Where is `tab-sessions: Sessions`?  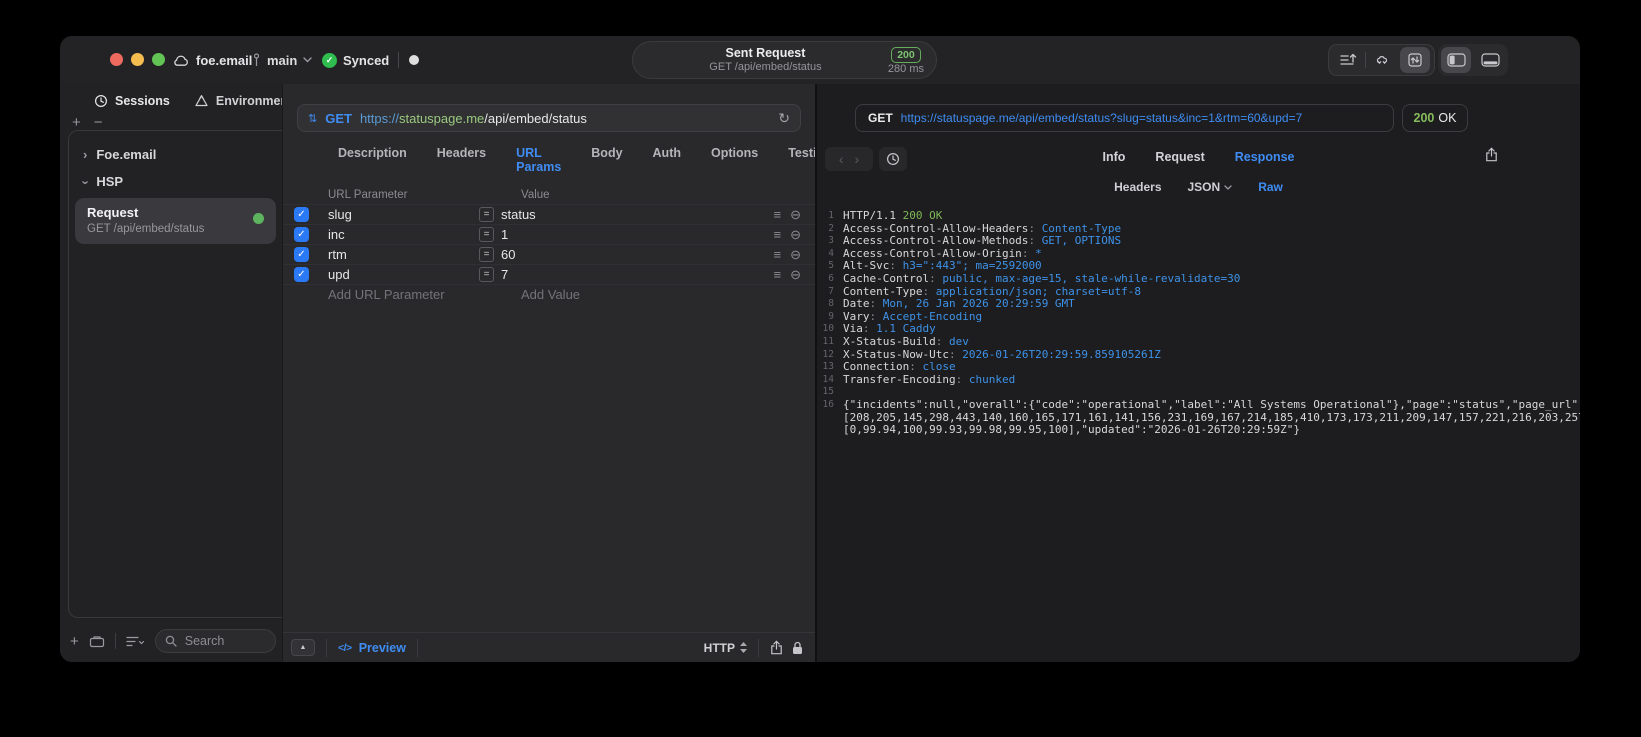 tab-sessions: Sessions is located at coordinates (132, 101).